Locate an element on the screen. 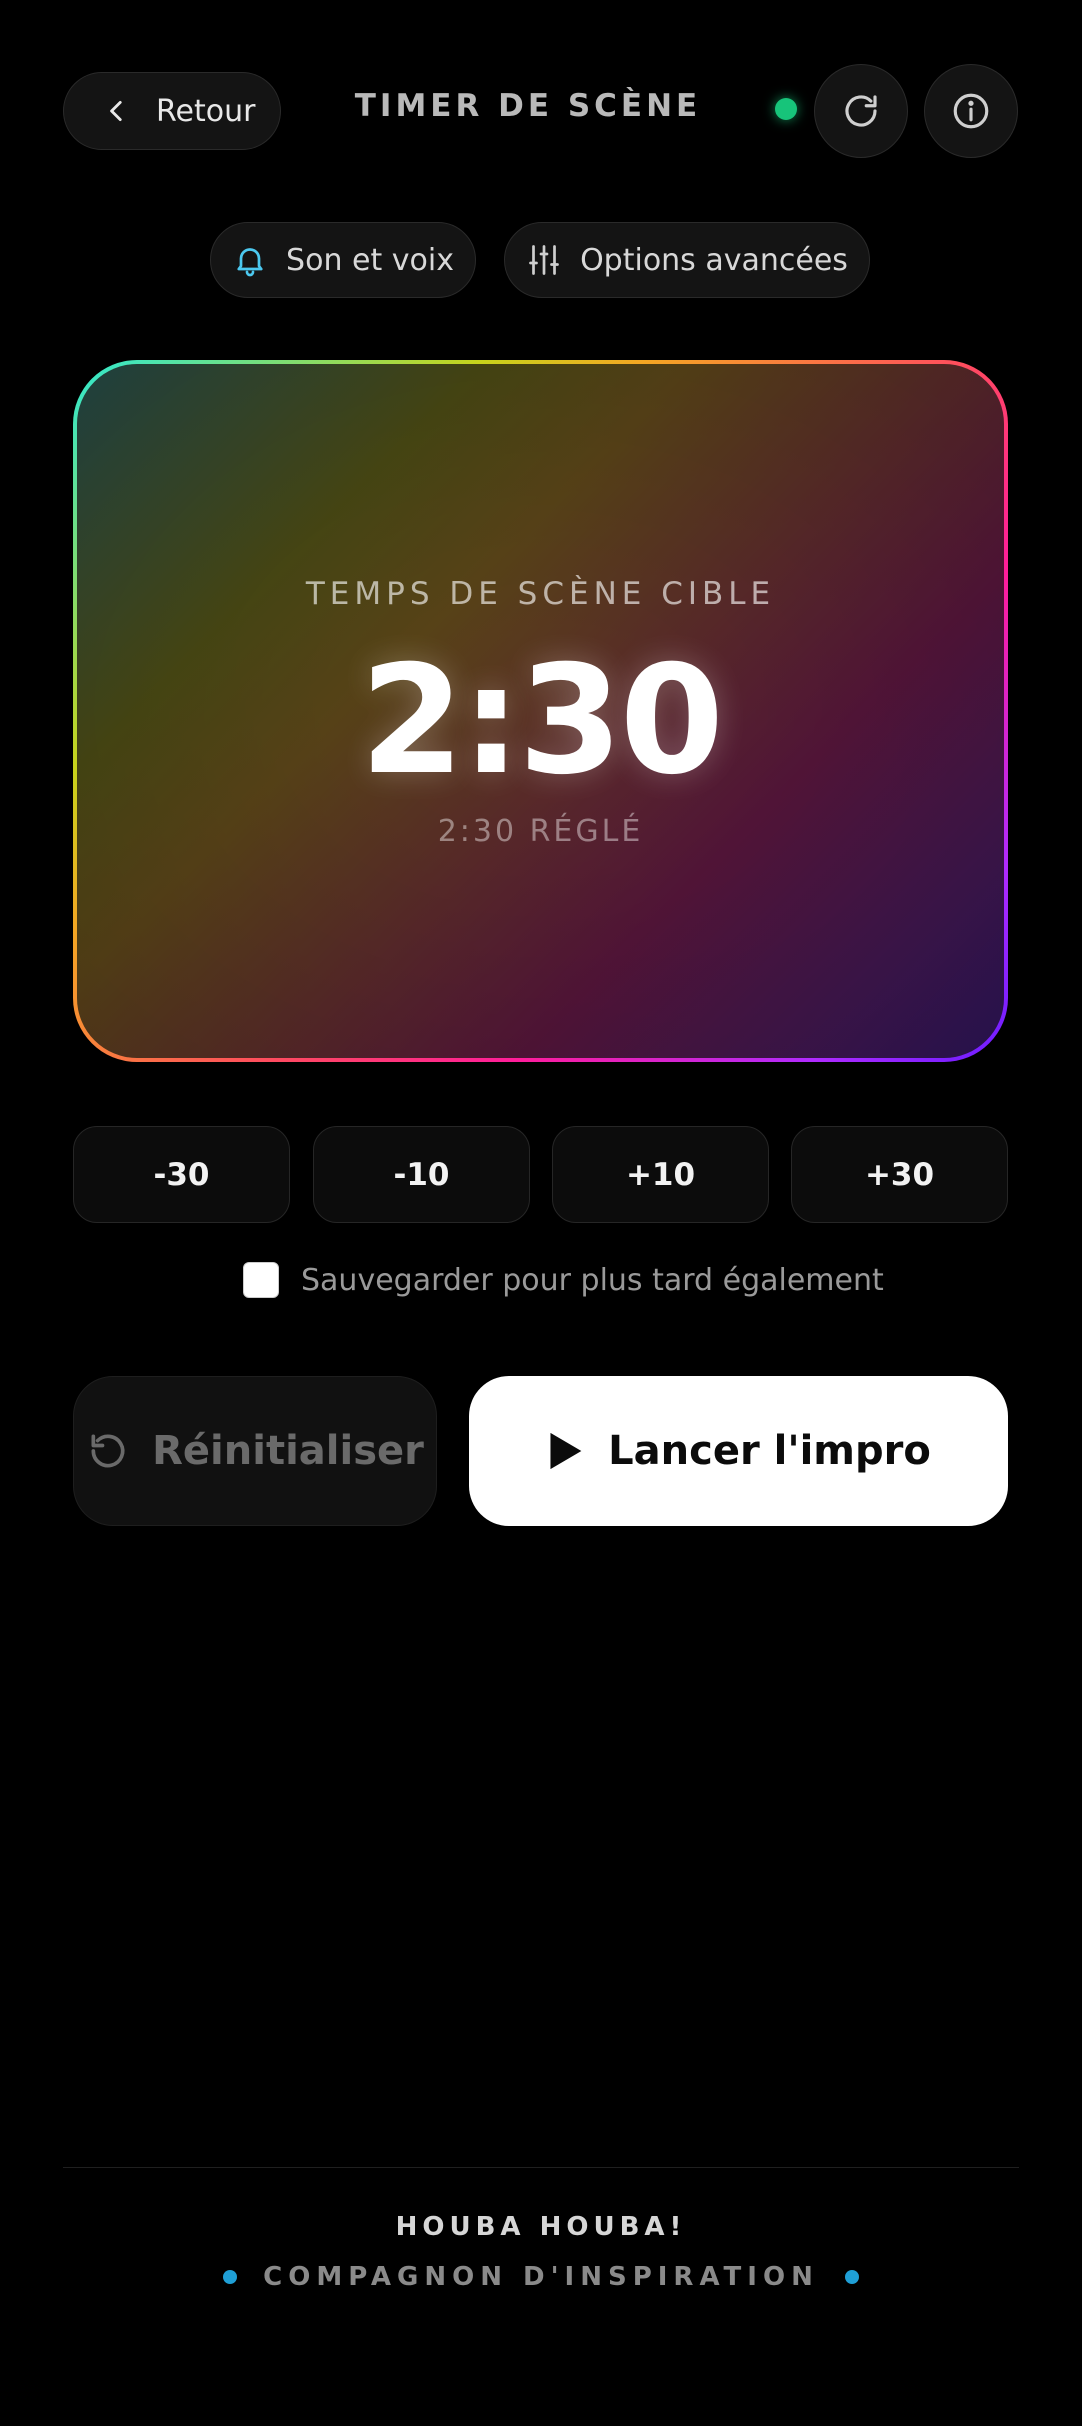  reset-label: Réinitialiser is located at coordinates (288, 1451).